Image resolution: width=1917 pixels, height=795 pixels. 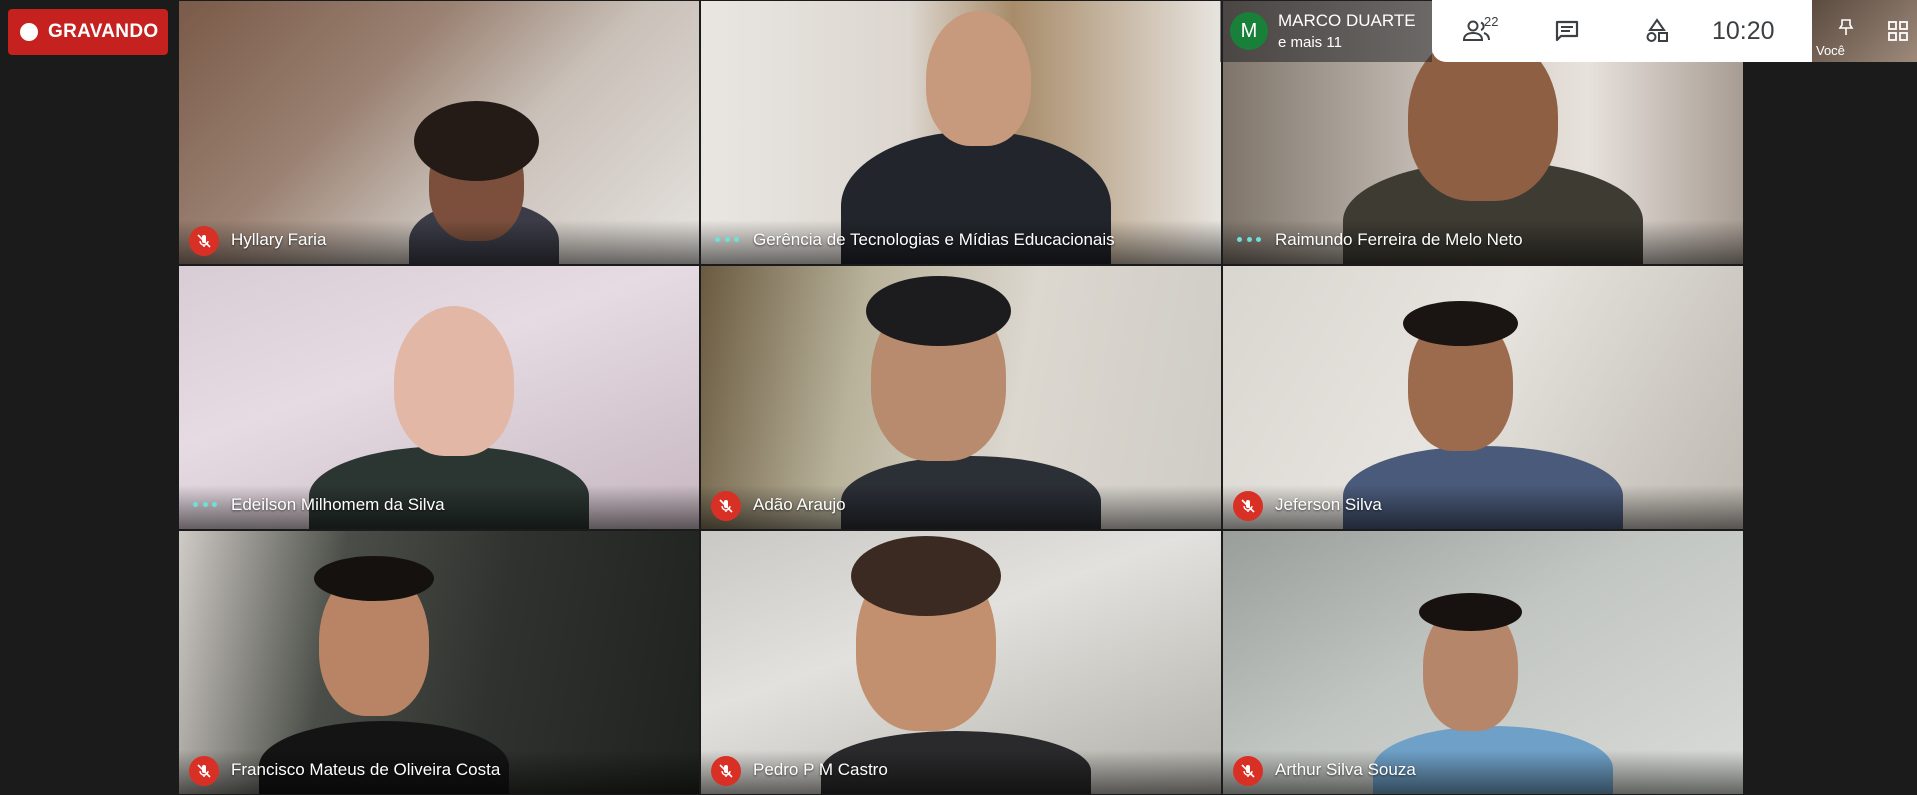 I want to click on chat-icon, so click(x=1567, y=31).